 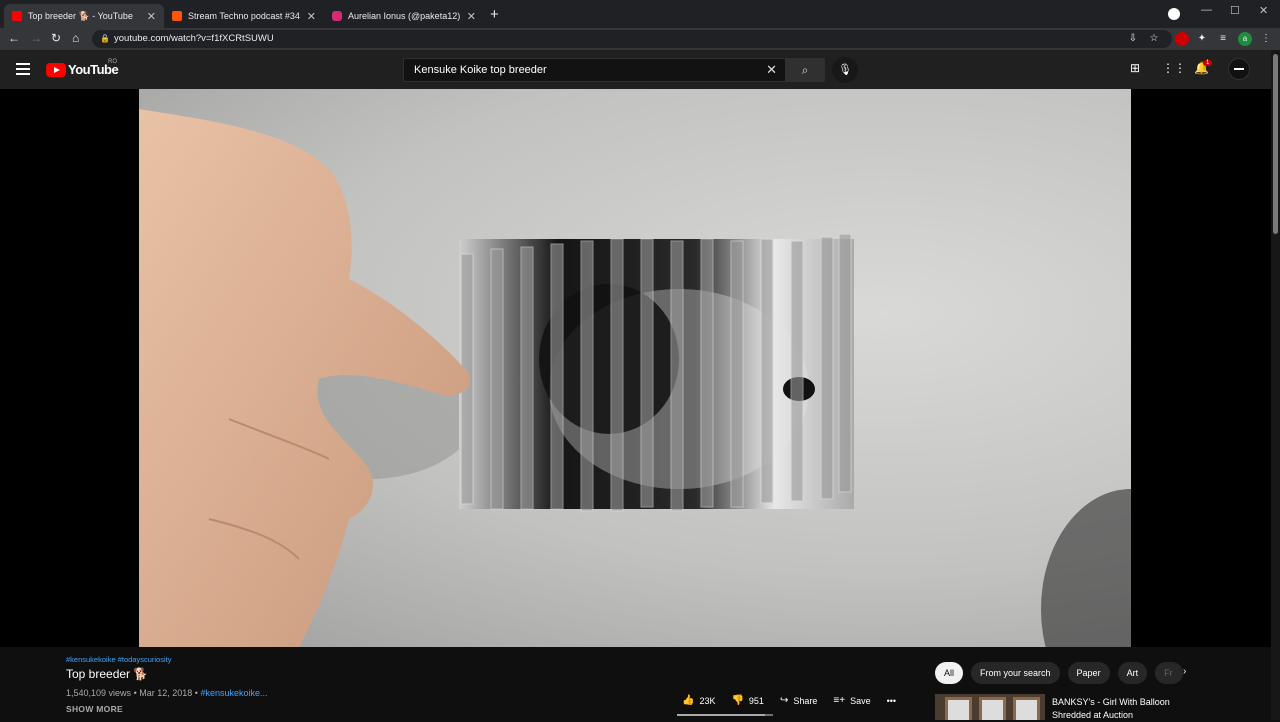 I want to click on browser-tab-instagram: Aurelian Ionus (@paketa12) • Ins ✕, so click(x=404, y=16).